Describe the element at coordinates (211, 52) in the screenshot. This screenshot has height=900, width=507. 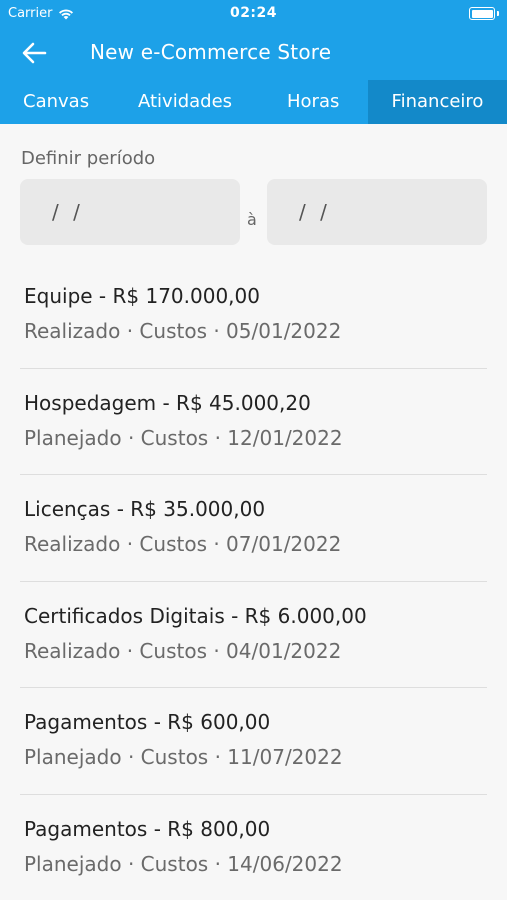
I see `page-title: New e-Commerce Store` at that location.